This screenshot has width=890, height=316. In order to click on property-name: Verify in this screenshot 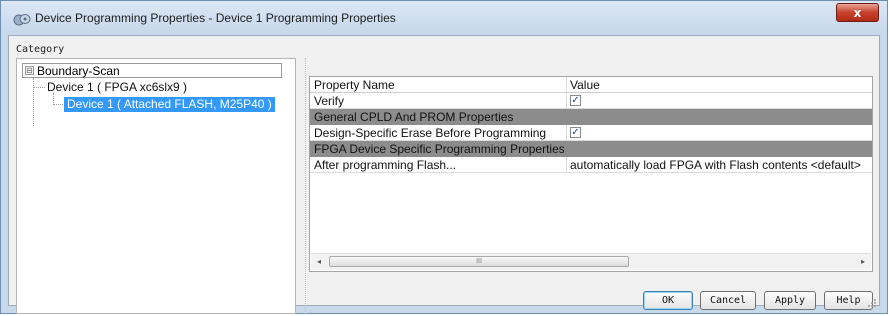, I will do `click(329, 101)`.